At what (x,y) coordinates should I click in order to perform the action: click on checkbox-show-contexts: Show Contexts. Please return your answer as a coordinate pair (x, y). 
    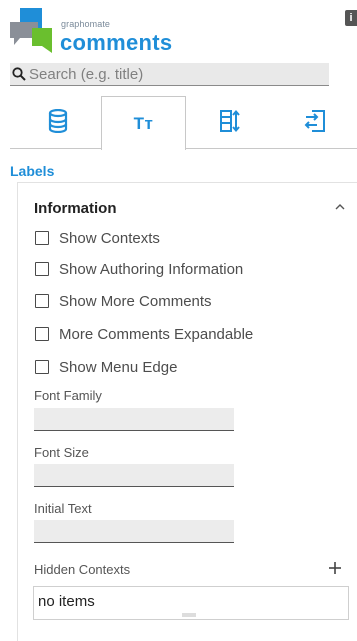
    Looking at the image, I should click on (97, 238).